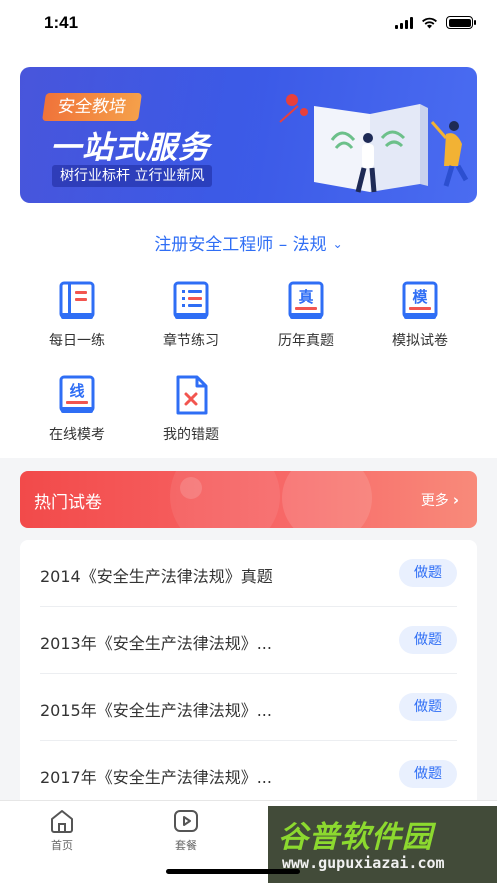 The width and height of the screenshot is (497, 883). I want to click on tab-packages: 套餐, so click(186, 831).